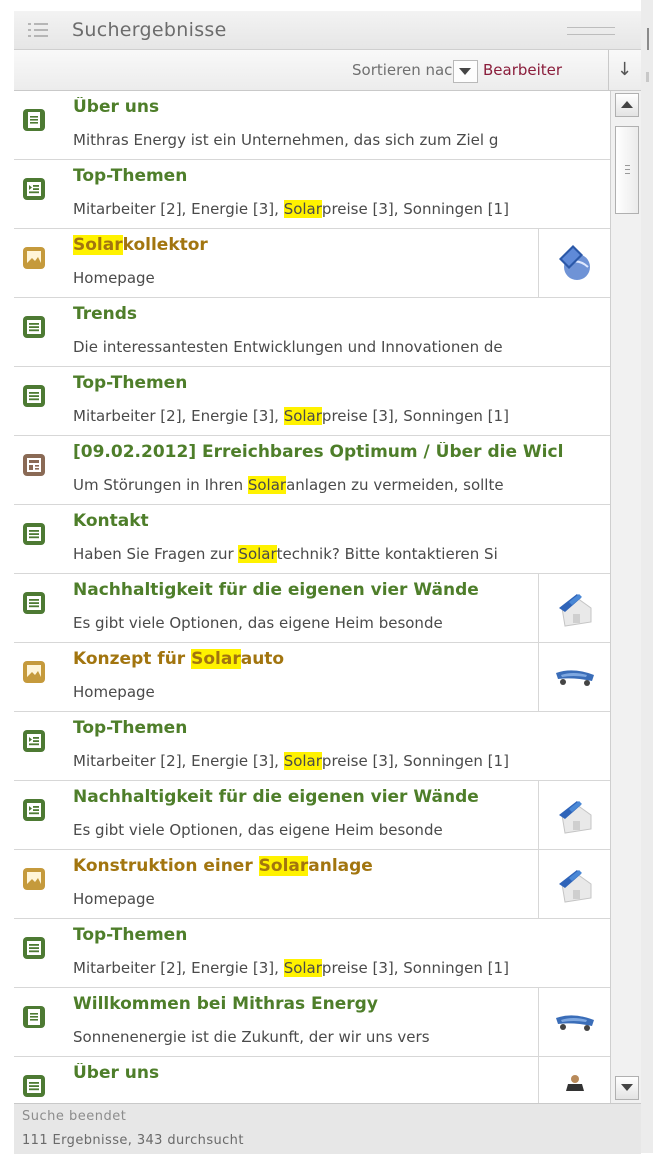 The height and width of the screenshot is (1154, 653). What do you see at coordinates (627, 170) in the screenshot?
I see `scroll-thumb` at bounding box center [627, 170].